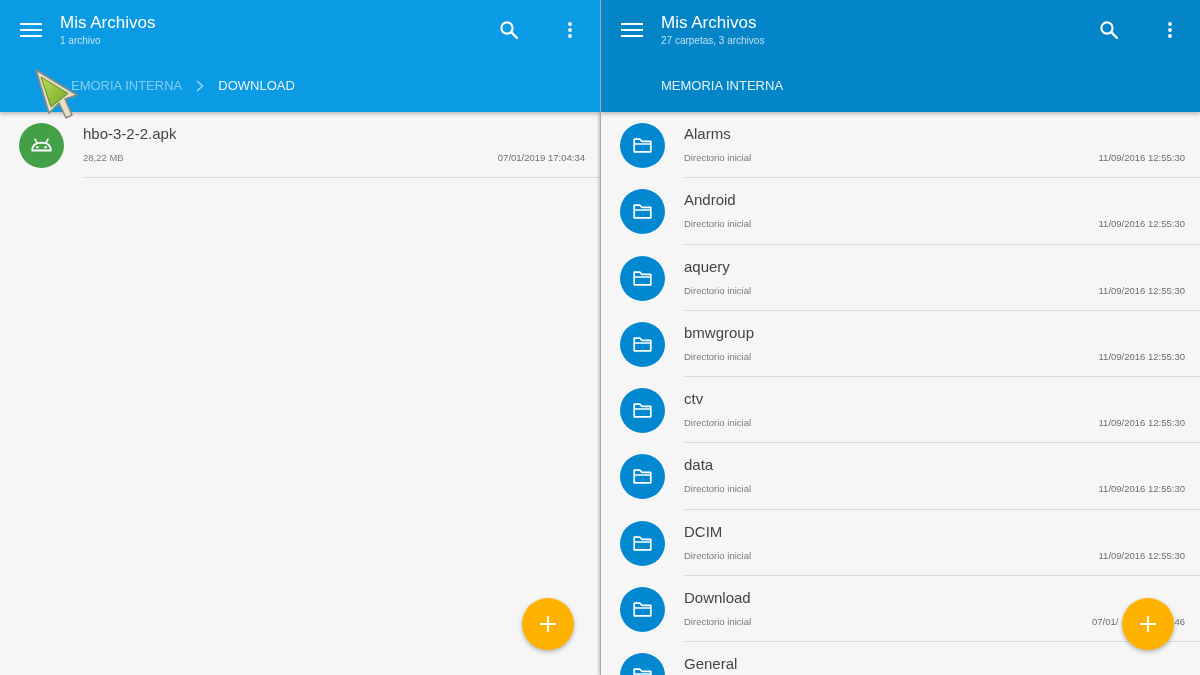 This screenshot has height=675, width=1200. I want to click on folder-name: ctv, so click(694, 399).